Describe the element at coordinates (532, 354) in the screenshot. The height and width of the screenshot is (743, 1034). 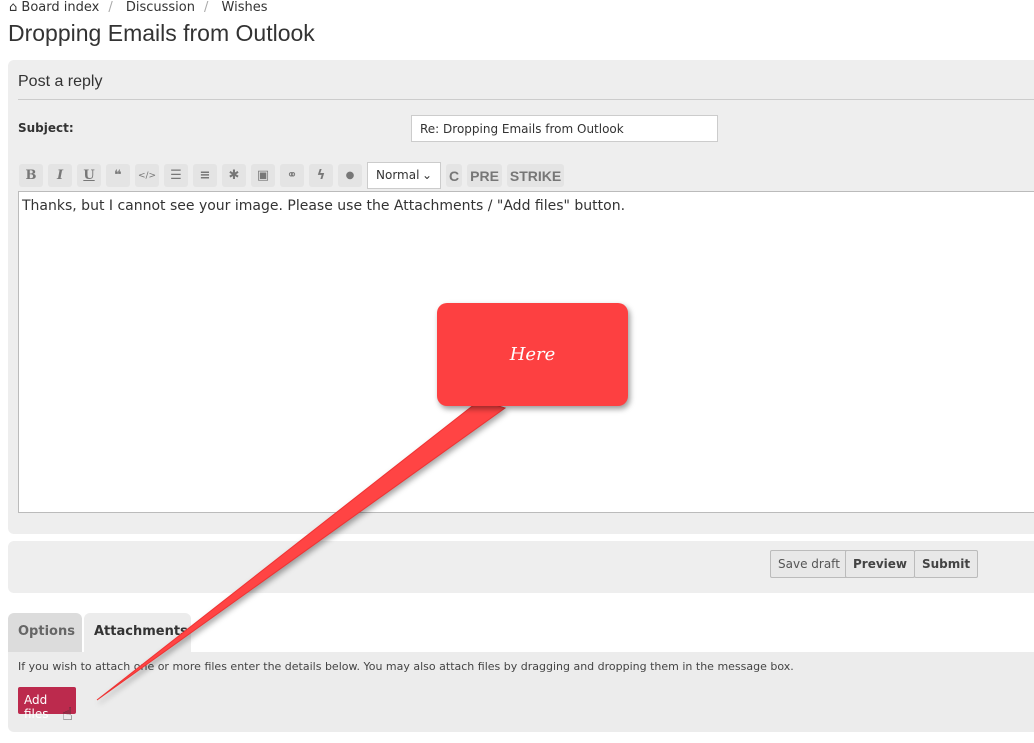
I see `annotation-callout: Here` at that location.